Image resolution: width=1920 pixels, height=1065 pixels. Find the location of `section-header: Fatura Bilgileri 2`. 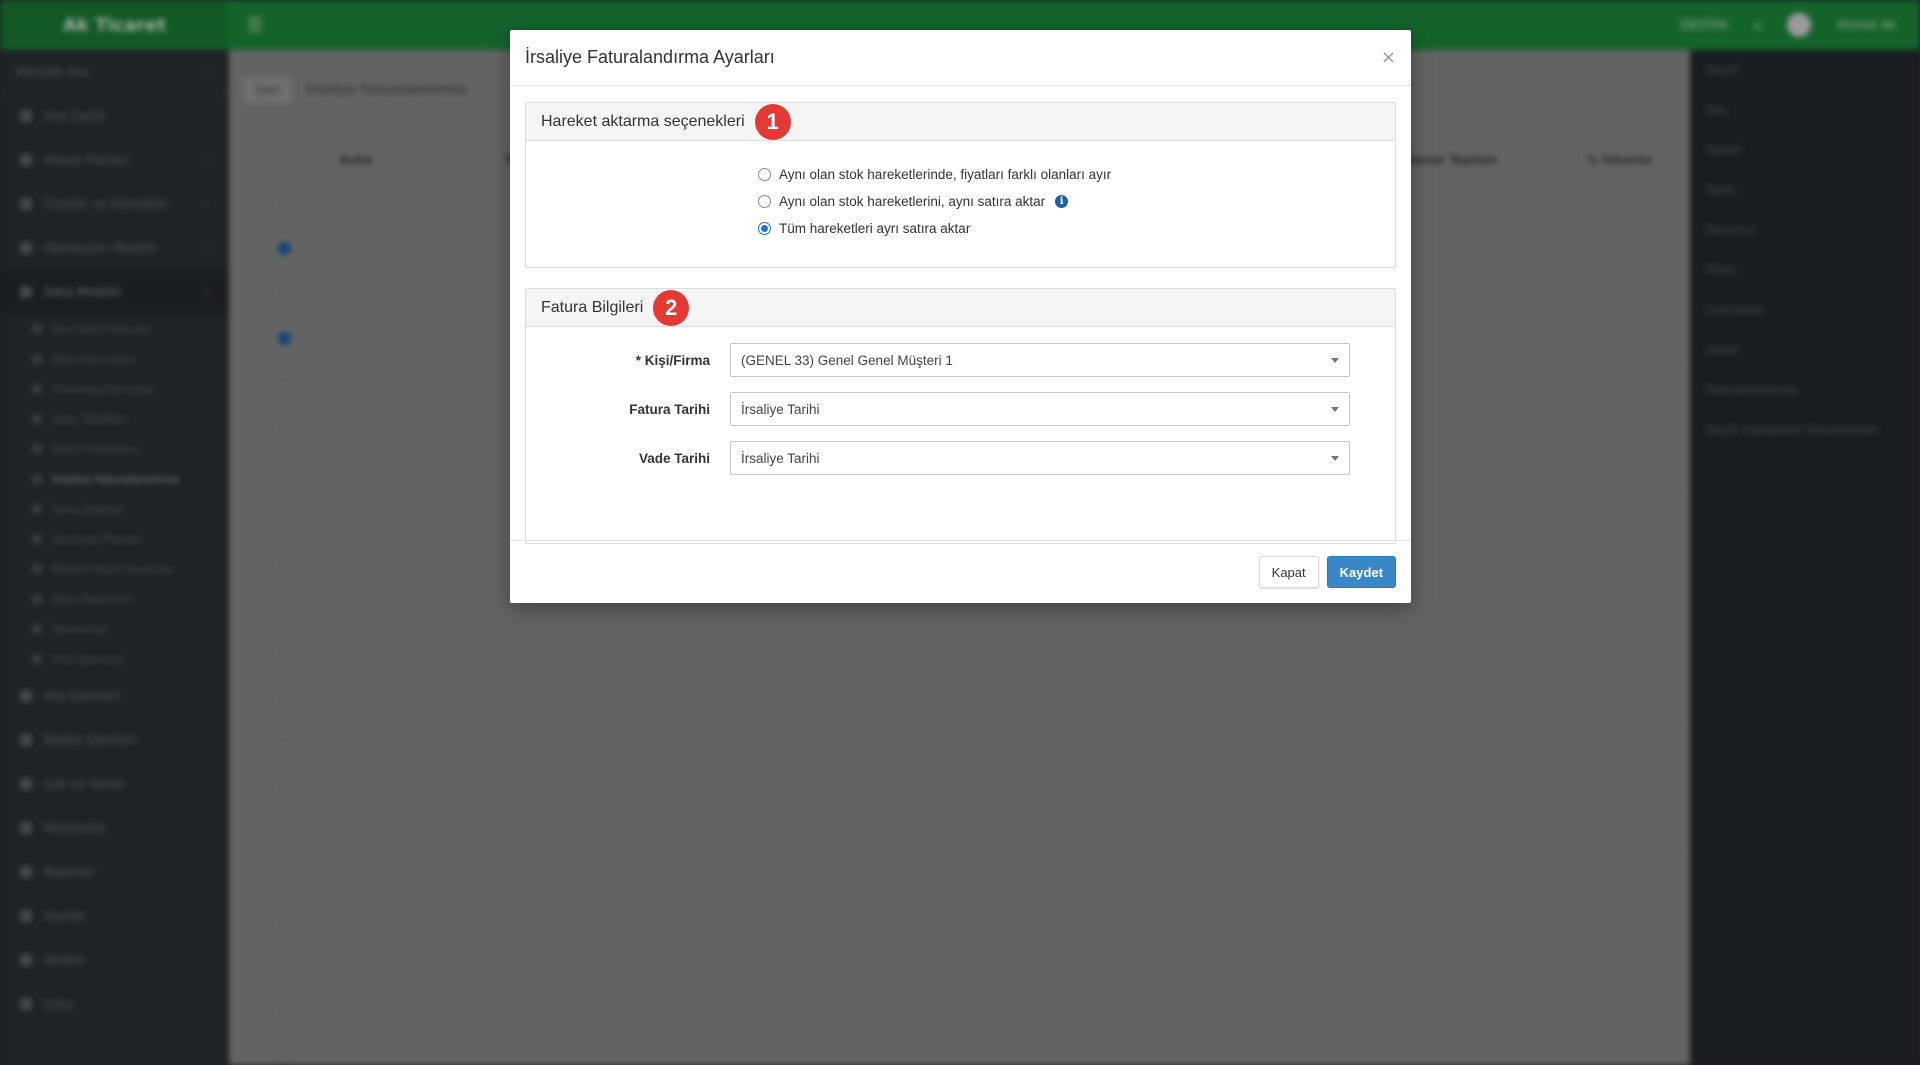

section-header: Fatura Bilgileri 2 is located at coordinates (960, 308).